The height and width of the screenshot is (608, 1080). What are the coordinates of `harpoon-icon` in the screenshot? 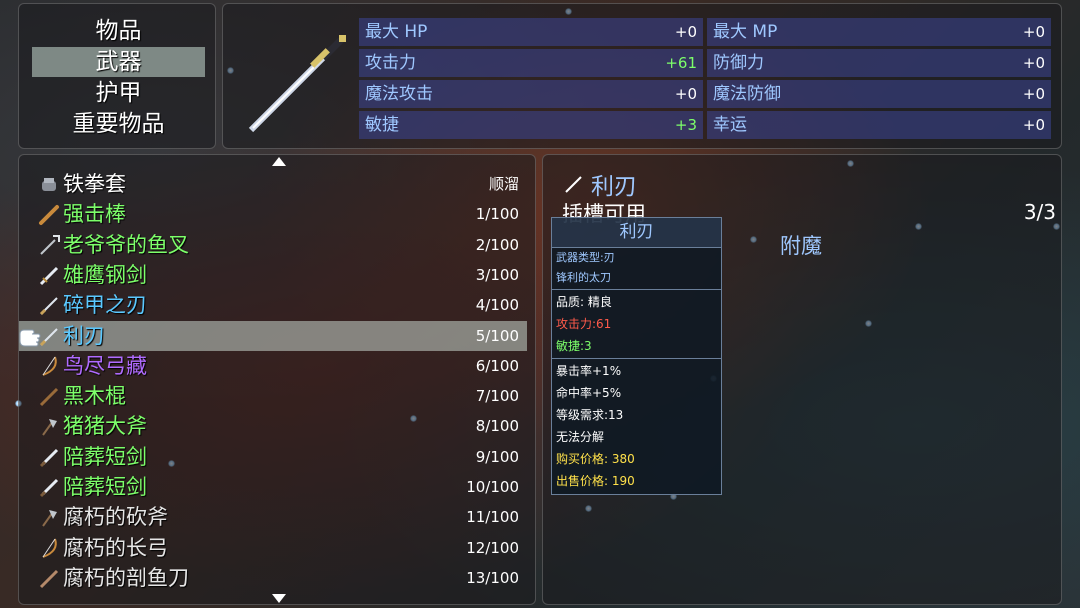 It's located at (49, 246).